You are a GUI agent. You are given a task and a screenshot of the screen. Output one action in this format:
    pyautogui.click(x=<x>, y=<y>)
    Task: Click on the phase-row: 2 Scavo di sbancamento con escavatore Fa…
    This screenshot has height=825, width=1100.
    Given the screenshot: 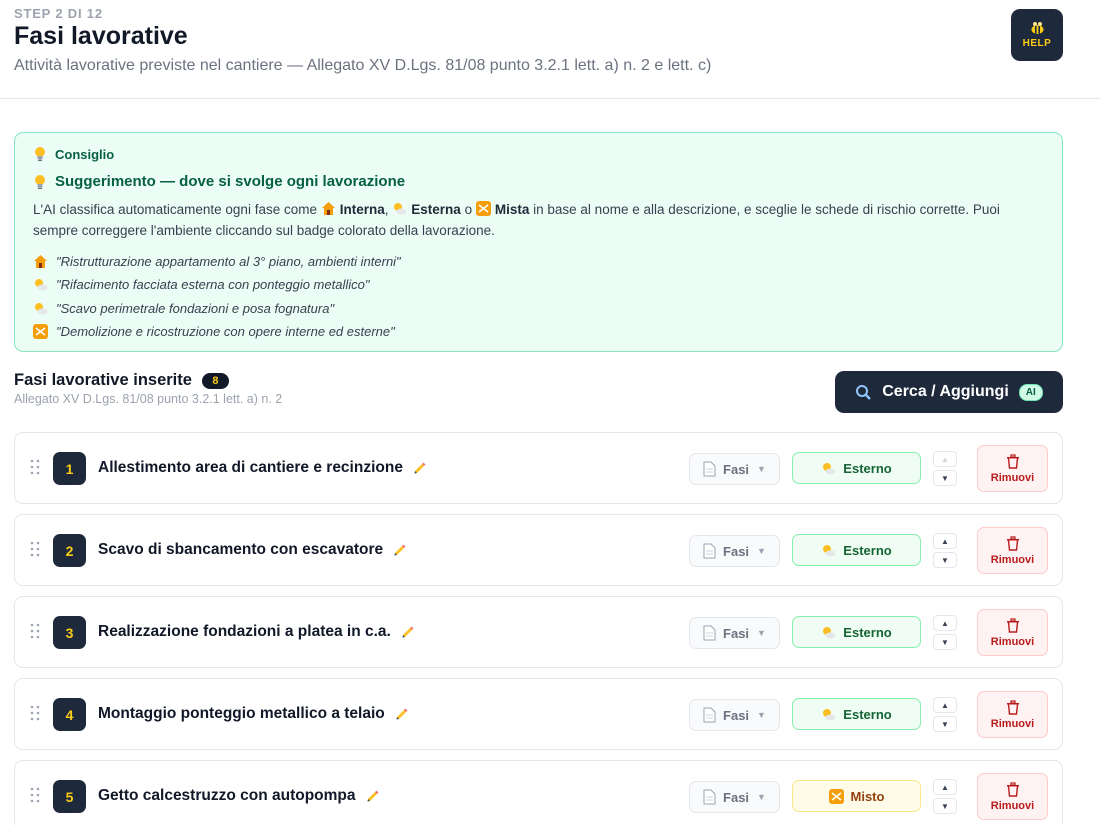 What is the action you would take?
    pyautogui.click(x=538, y=550)
    